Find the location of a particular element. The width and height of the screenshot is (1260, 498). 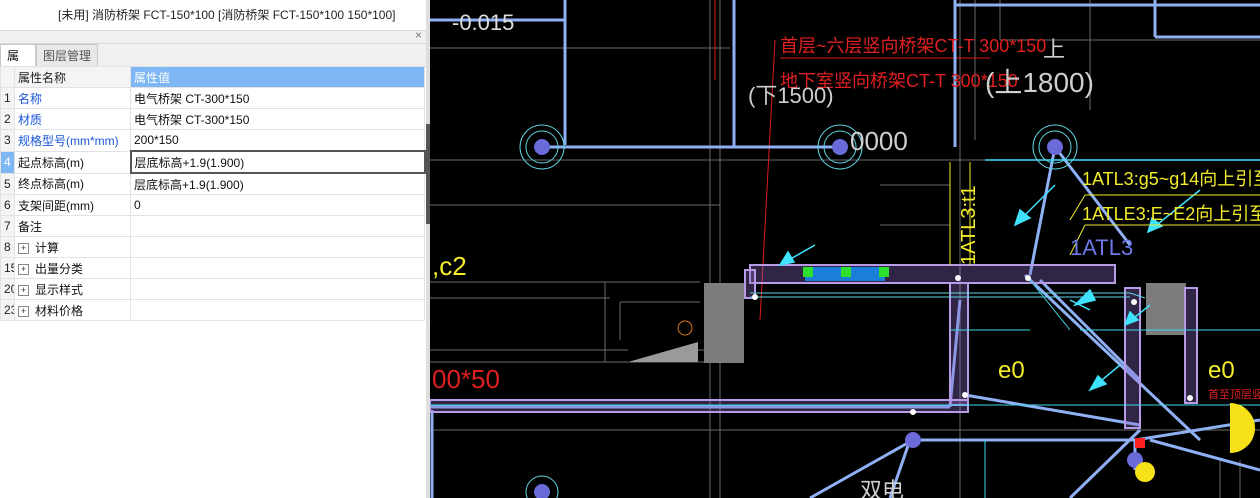

table-row: 1 名称 电气桥架 CT-300*150 is located at coordinates (212, 98).